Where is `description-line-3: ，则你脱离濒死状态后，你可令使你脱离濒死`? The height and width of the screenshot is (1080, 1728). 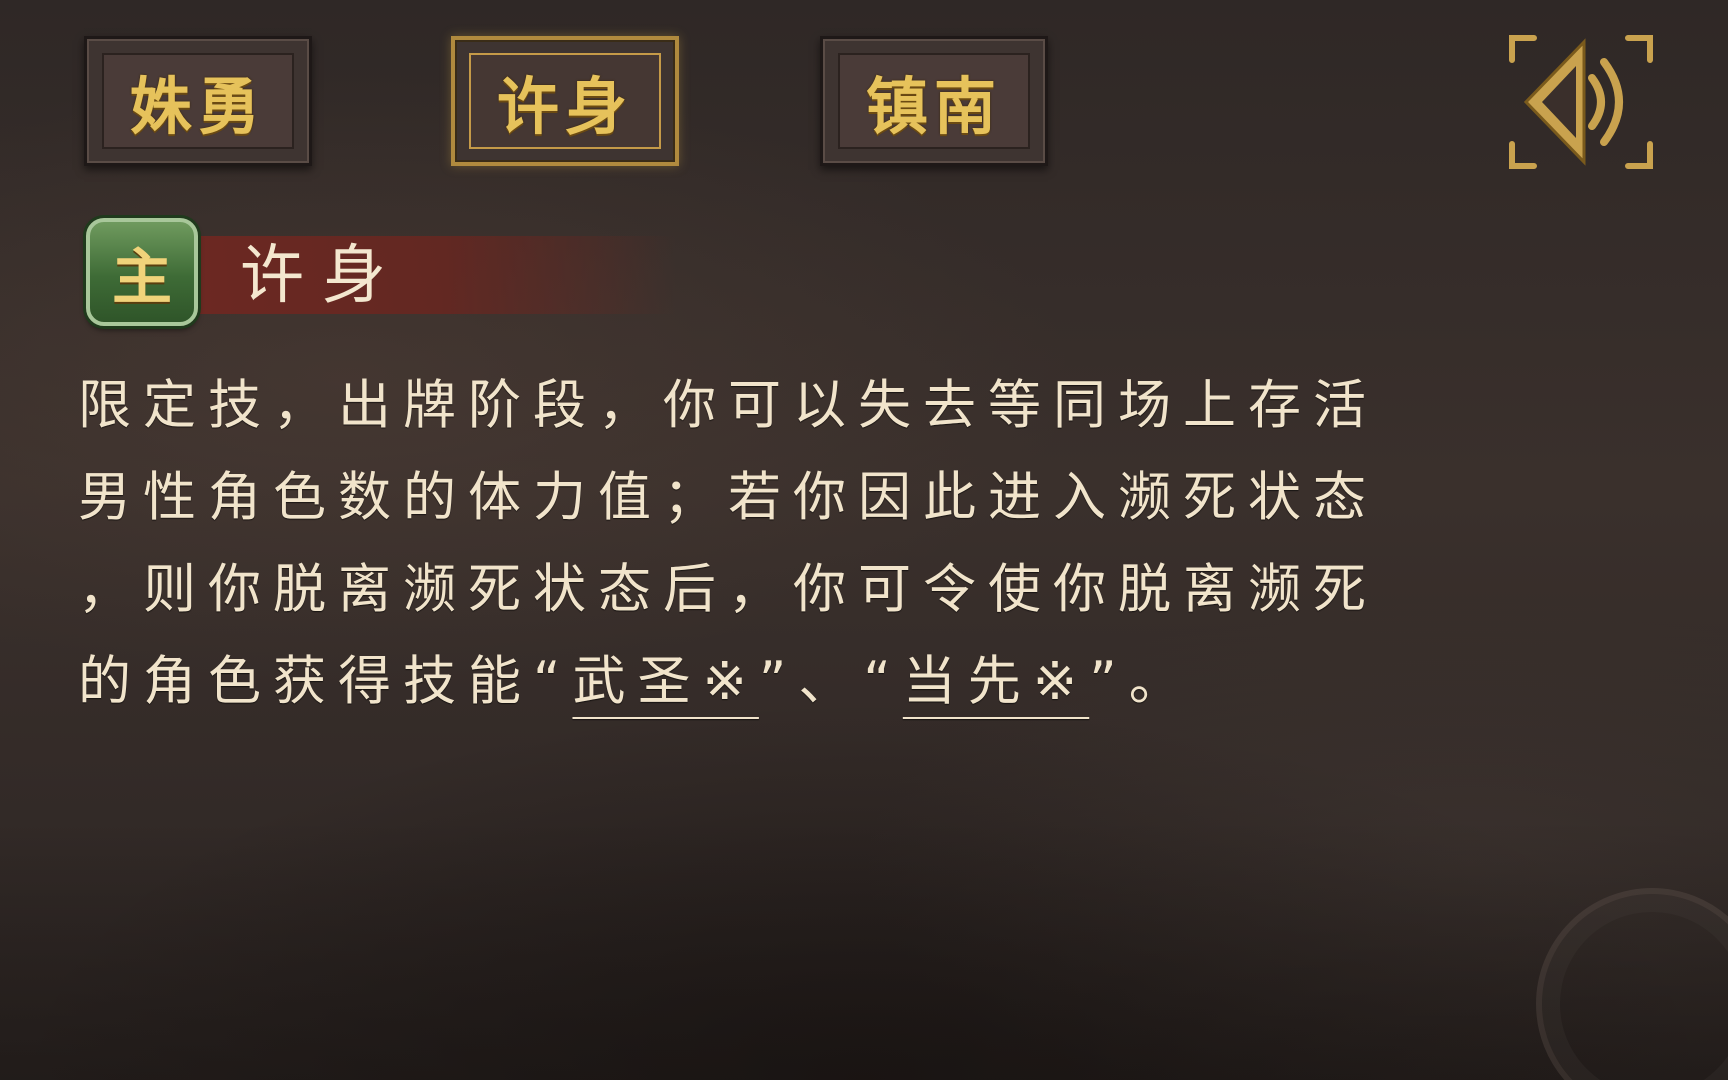 description-line-3: ，则你脱离濒死状态后，你可令使你脱离濒死 is located at coordinates (728, 589).